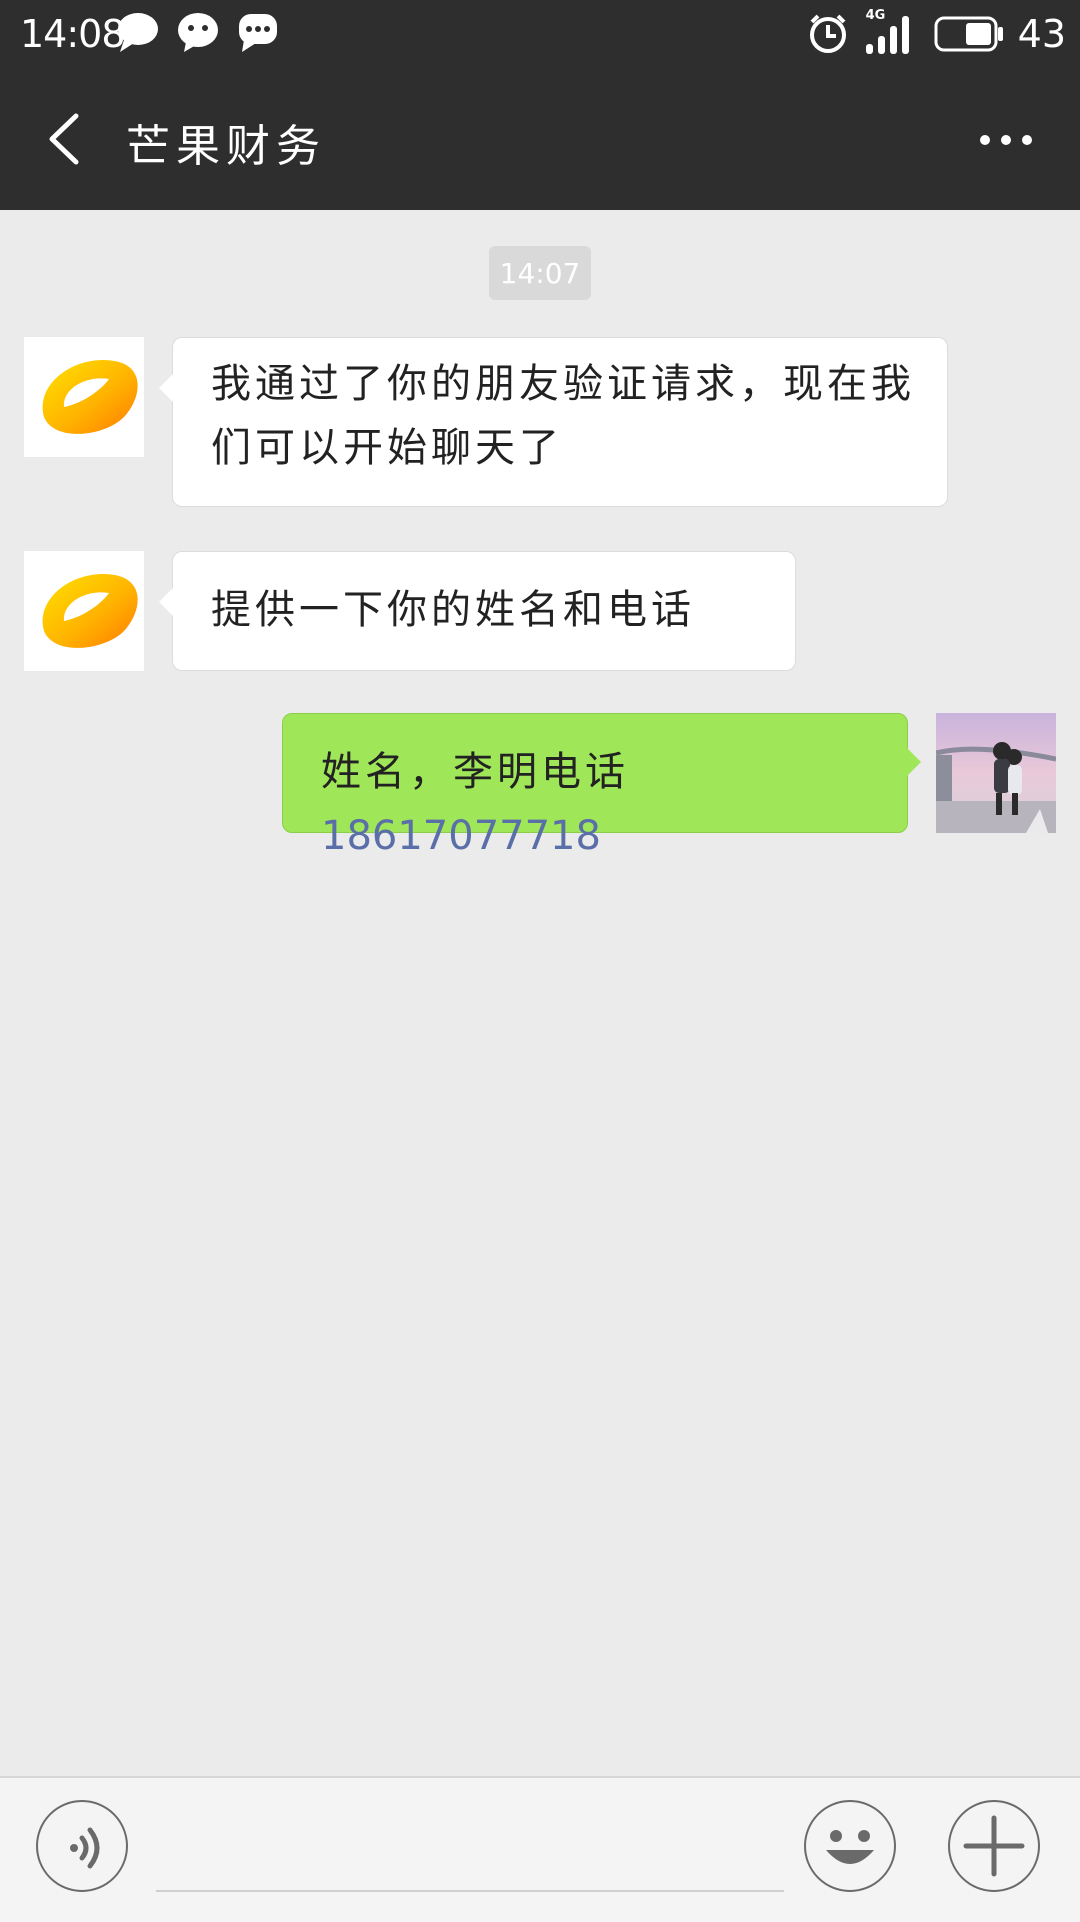  What do you see at coordinates (64, 139) in the screenshot?
I see `chevron-left-icon` at bounding box center [64, 139].